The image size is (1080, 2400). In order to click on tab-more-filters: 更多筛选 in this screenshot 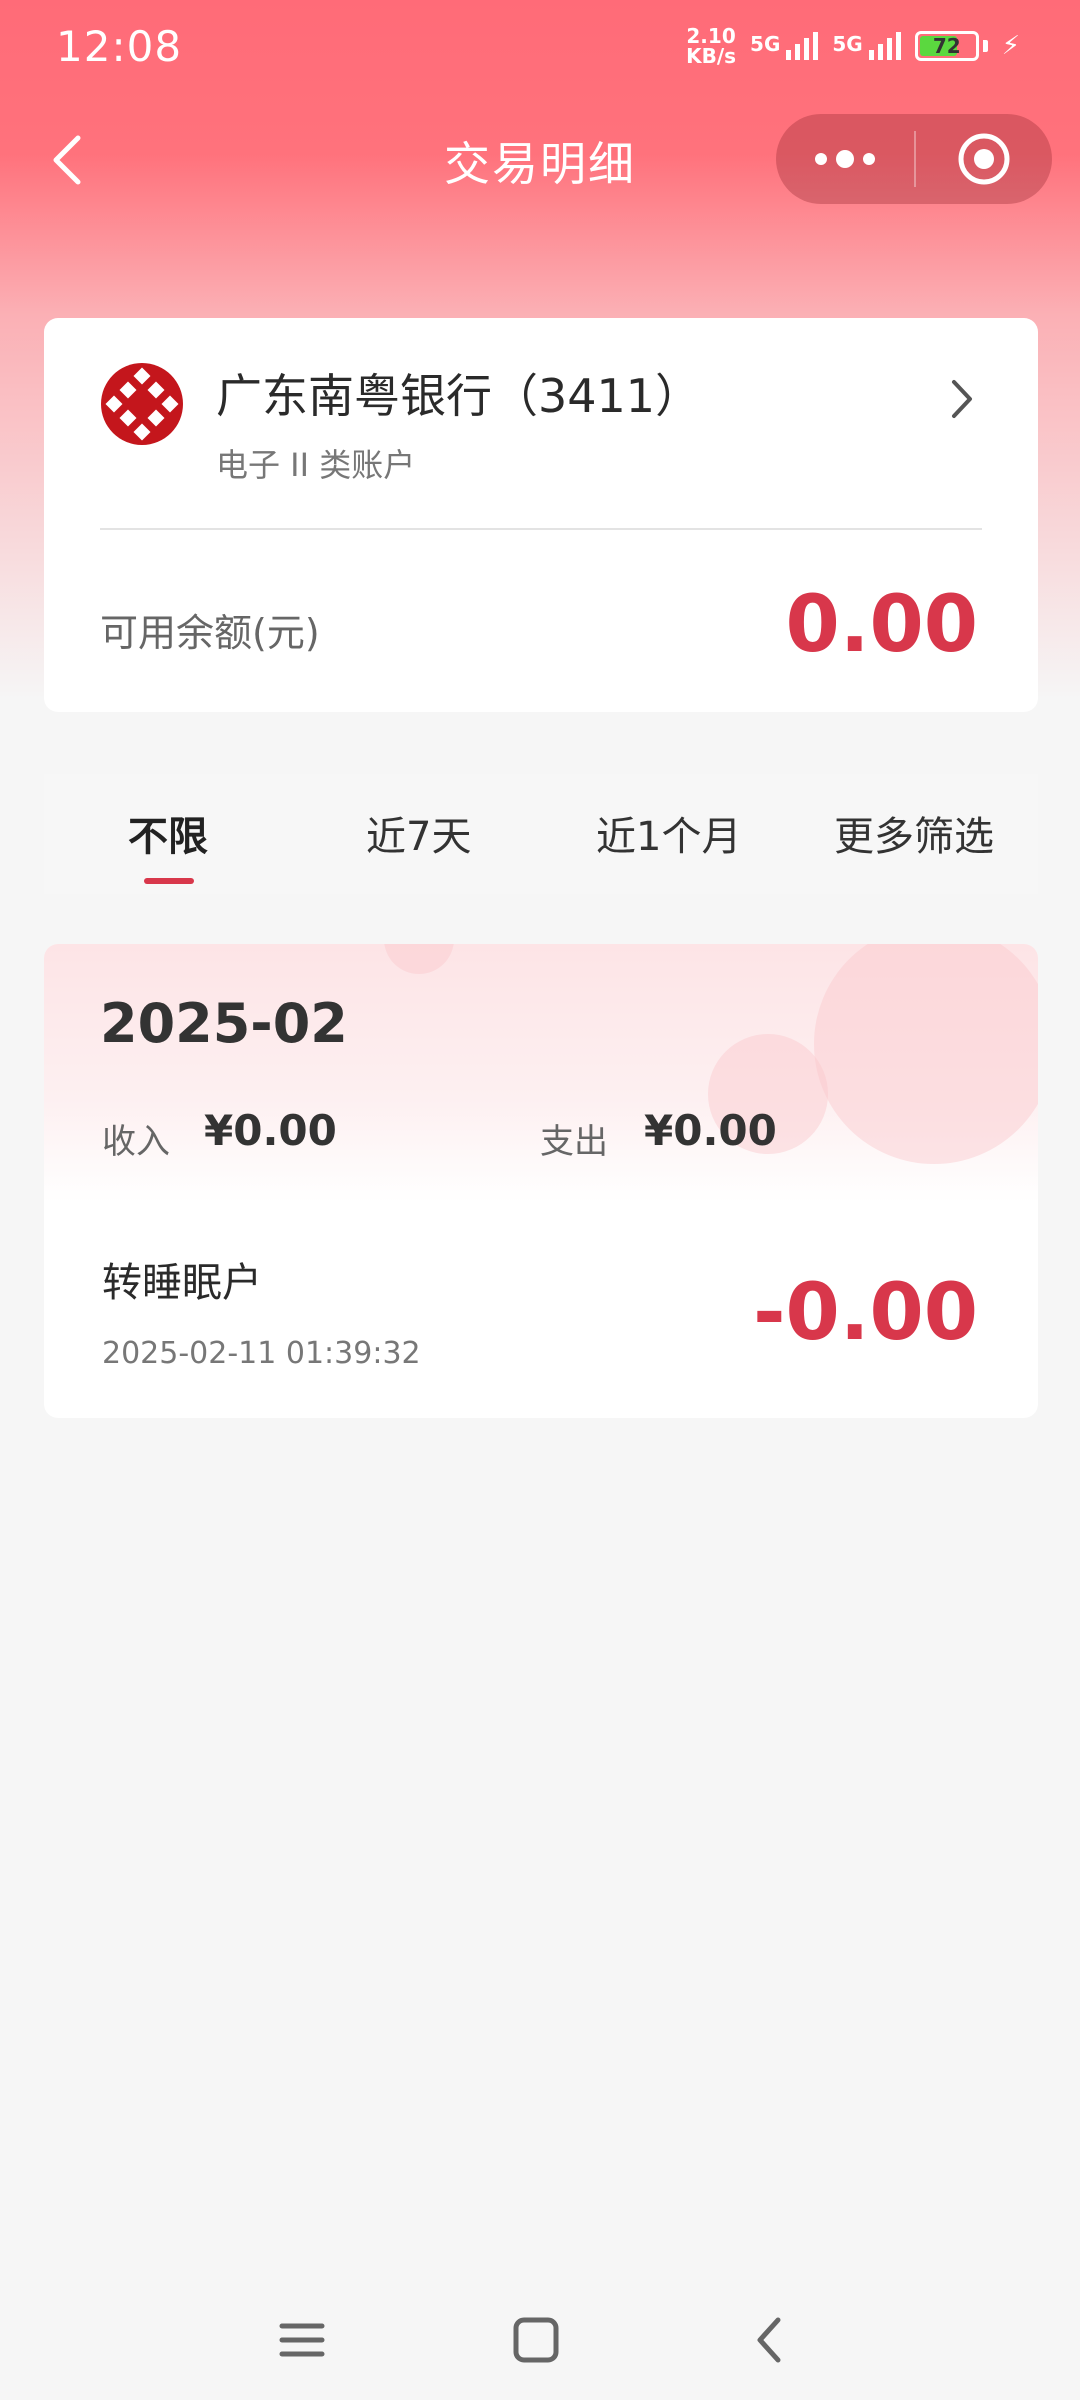, I will do `click(914, 833)`.